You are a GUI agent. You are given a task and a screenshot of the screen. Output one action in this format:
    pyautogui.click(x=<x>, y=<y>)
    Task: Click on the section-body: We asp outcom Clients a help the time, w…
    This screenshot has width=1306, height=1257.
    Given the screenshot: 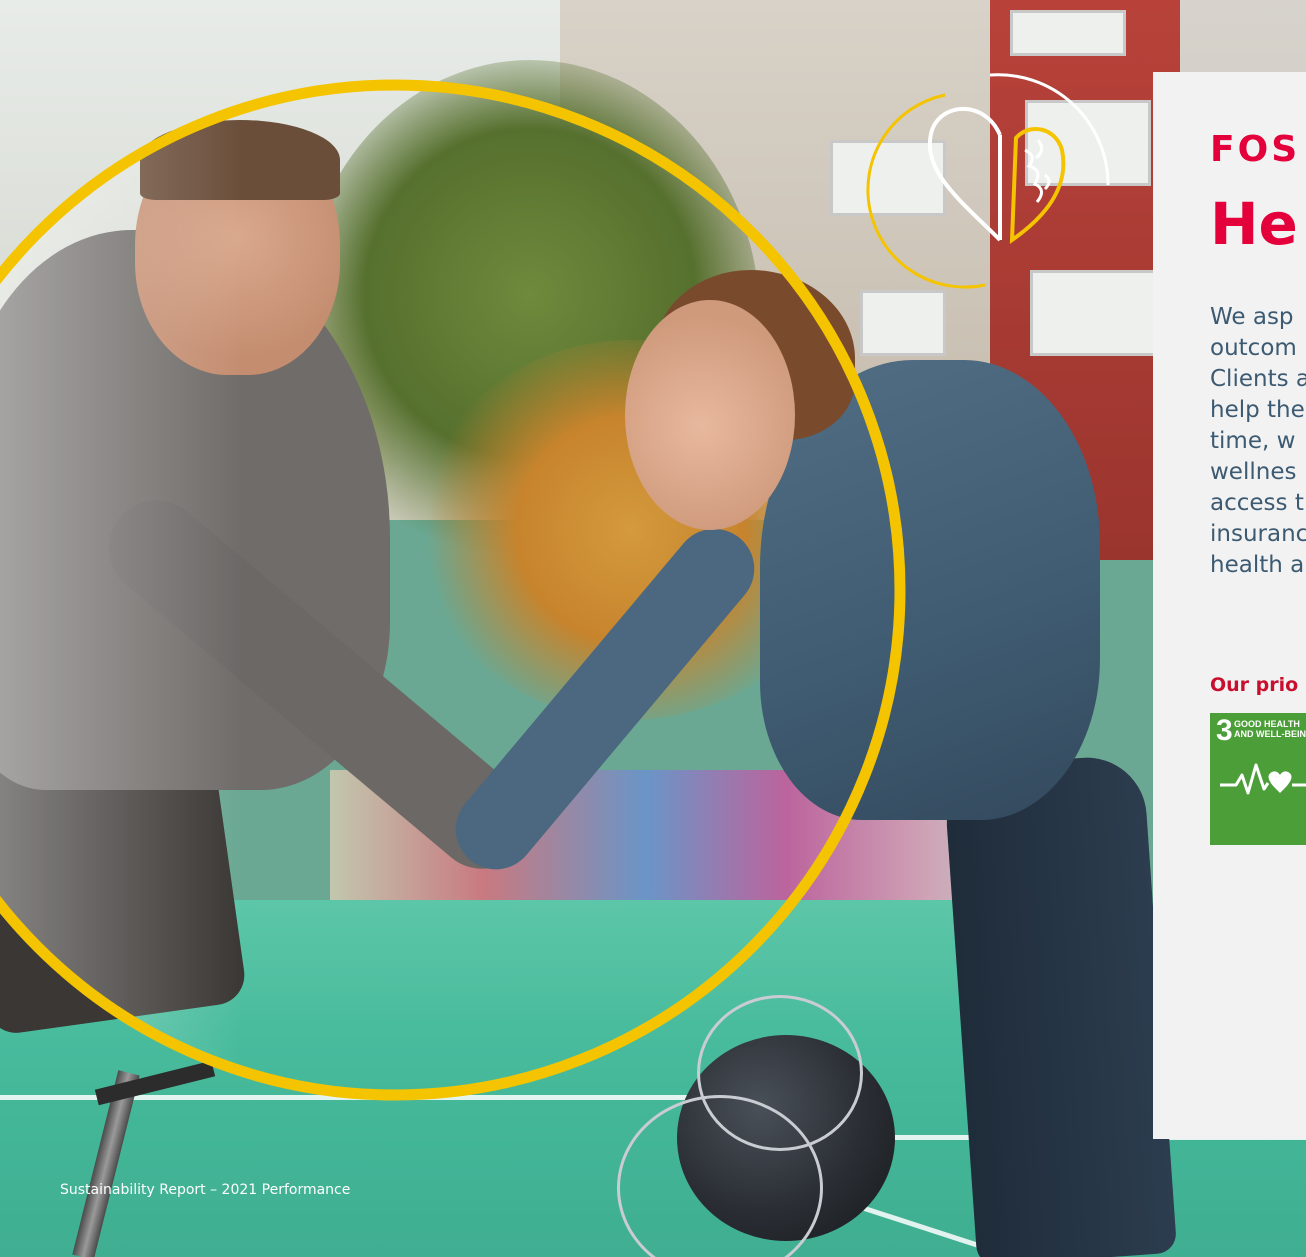 What is the action you would take?
    pyautogui.click(x=1258, y=441)
    